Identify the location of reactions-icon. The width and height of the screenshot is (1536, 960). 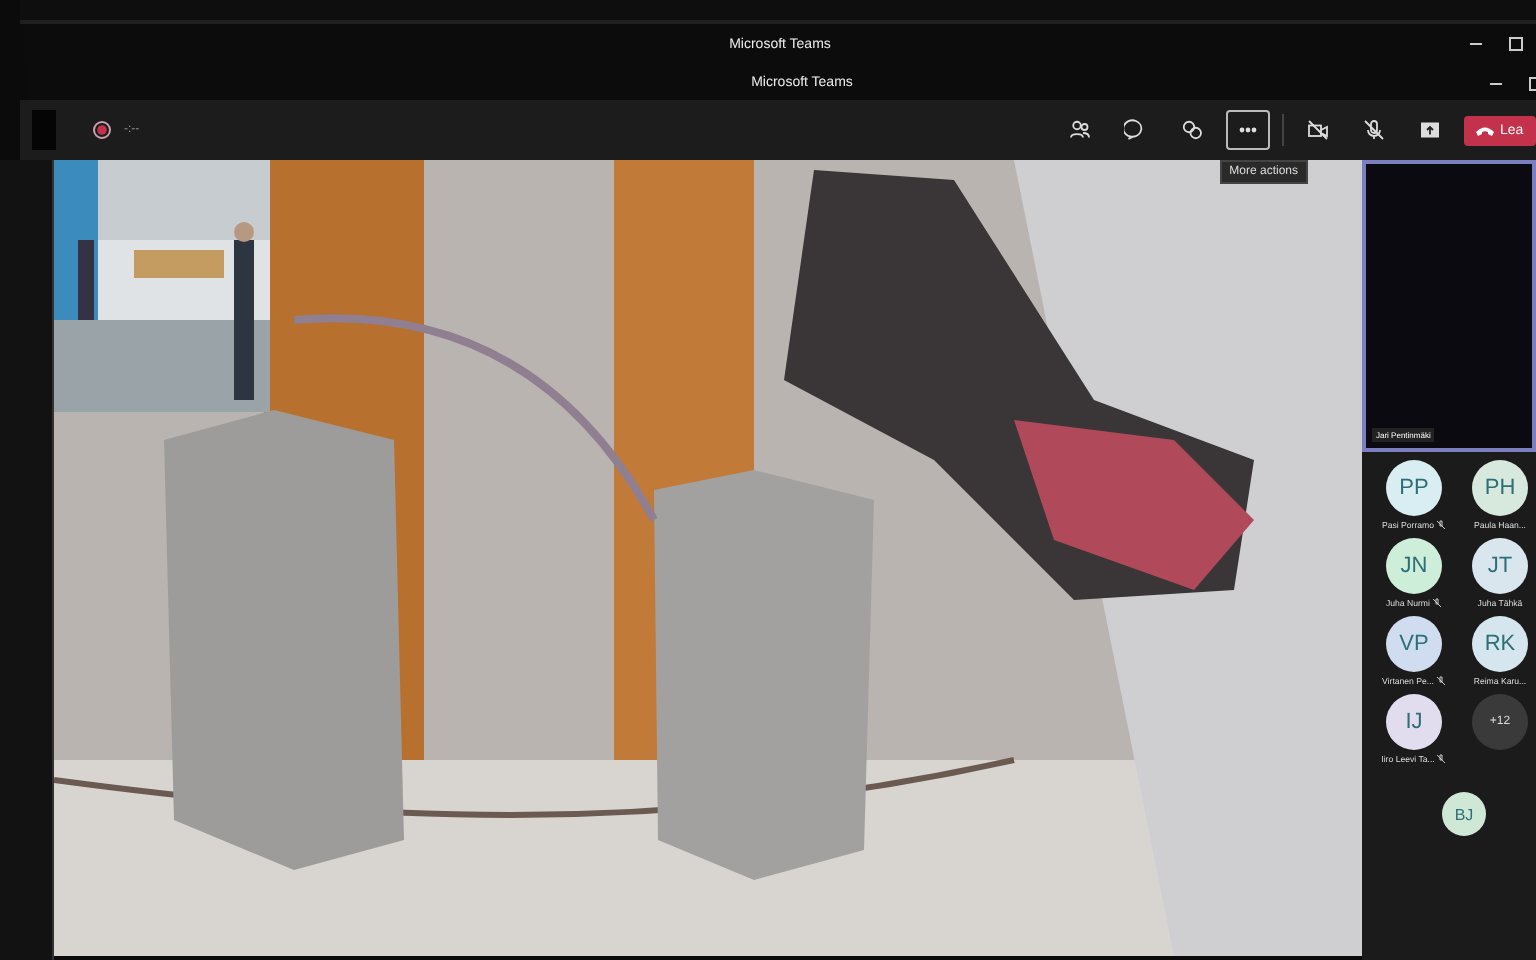
(1192, 130).